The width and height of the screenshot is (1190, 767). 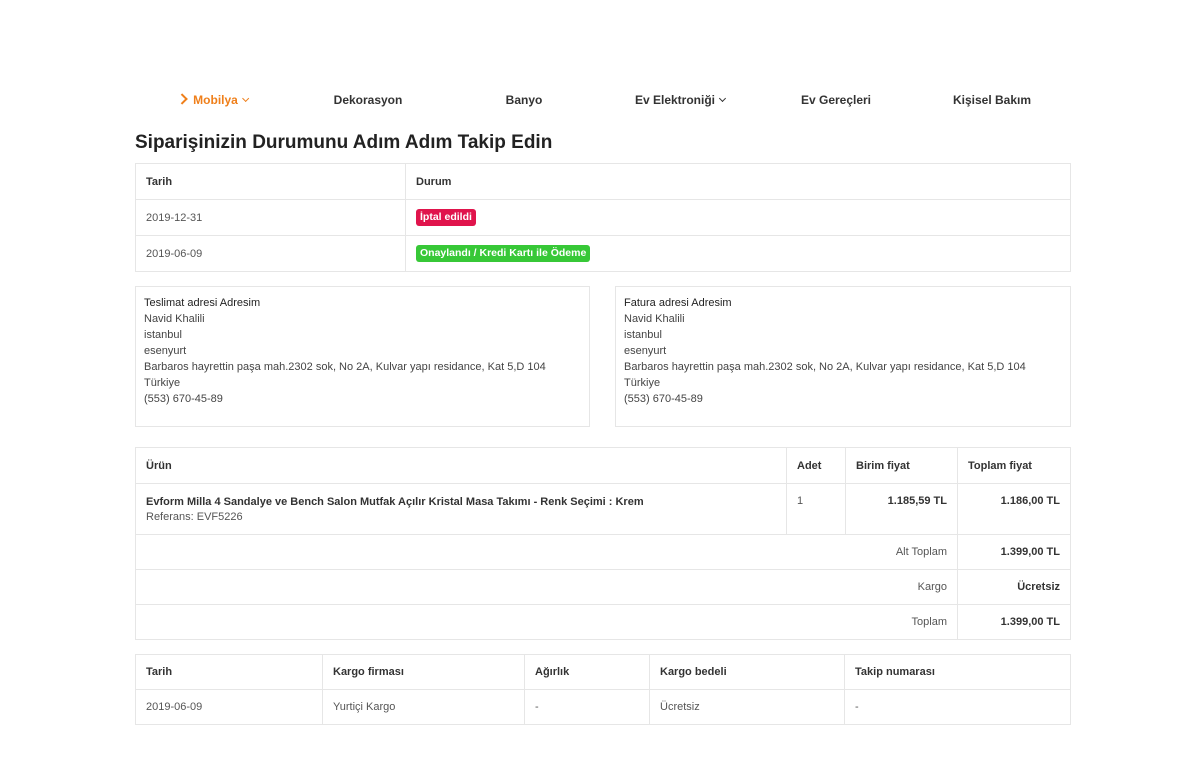 I want to click on nav-item-ev-gerecleri: Ev Gereçleri, so click(x=836, y=100).